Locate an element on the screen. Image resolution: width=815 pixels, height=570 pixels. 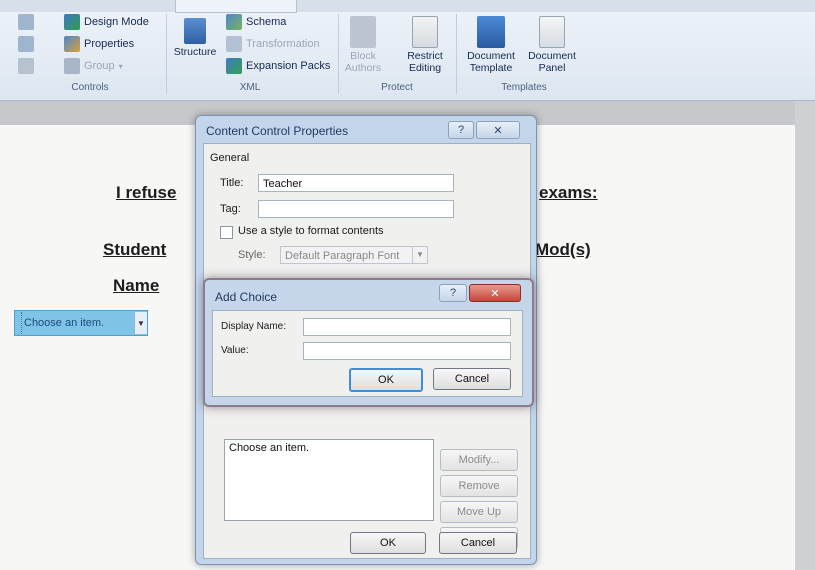
style-select: Default Paragraph Font ▼ is located at coordinates (354, 255).